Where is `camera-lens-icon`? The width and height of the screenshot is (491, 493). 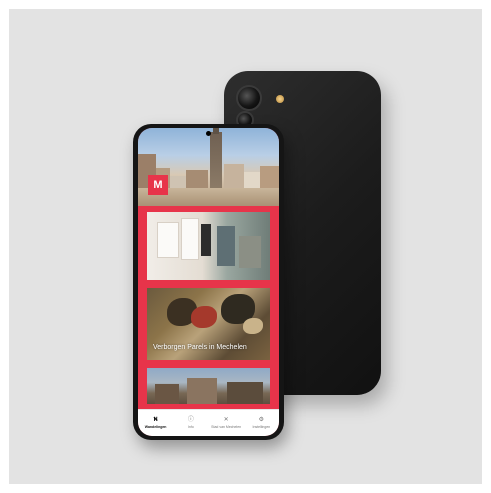 camera-lens-icon is located at coordinates (249, 98).